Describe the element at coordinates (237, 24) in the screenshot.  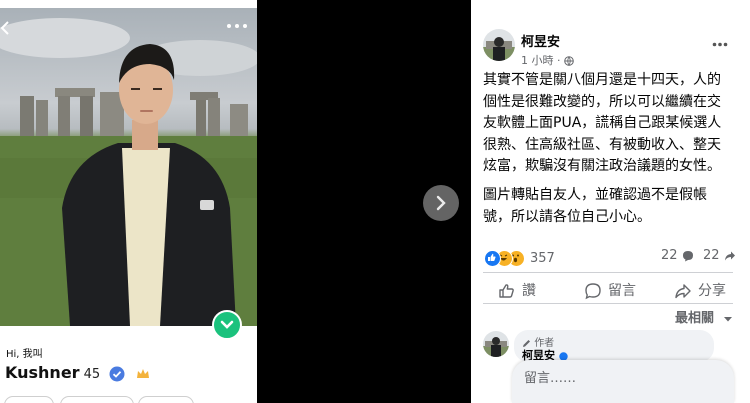
I see `more-dots-icon` at that location.